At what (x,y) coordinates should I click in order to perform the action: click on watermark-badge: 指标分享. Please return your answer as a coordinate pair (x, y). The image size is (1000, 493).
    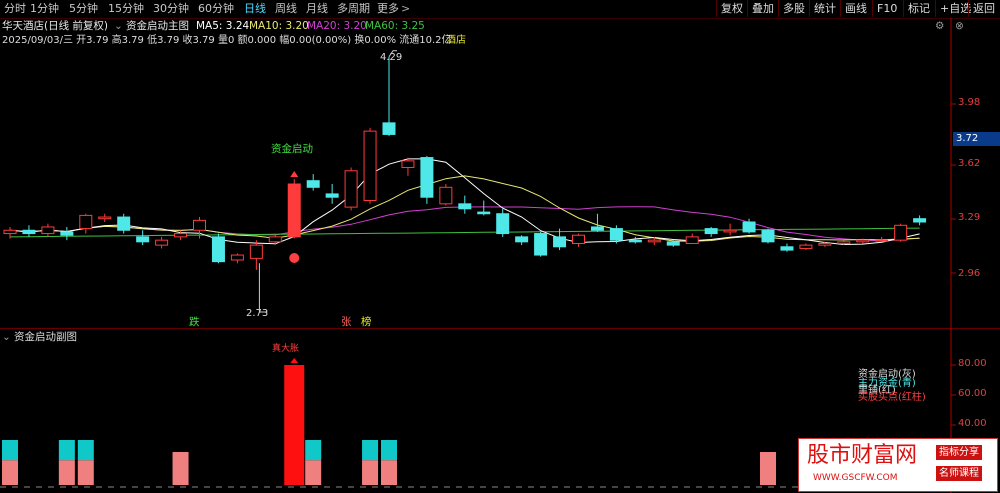
    Looking at the image, I should click on (959, 452).